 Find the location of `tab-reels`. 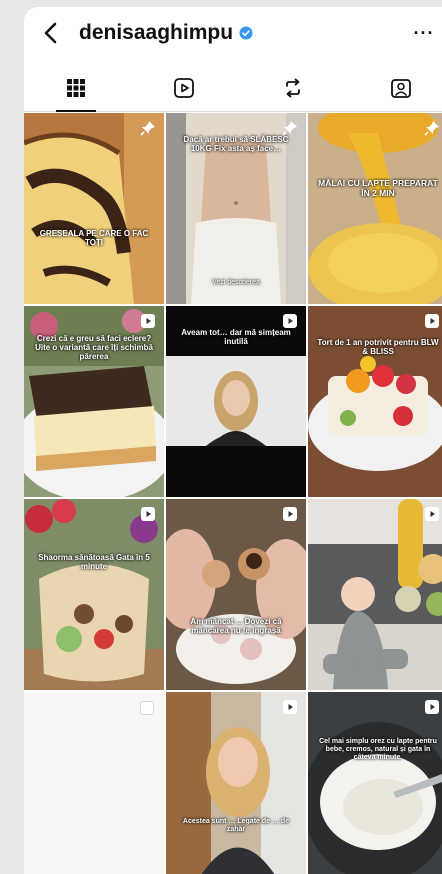

tab-reels is located at coordinates (184, 88).